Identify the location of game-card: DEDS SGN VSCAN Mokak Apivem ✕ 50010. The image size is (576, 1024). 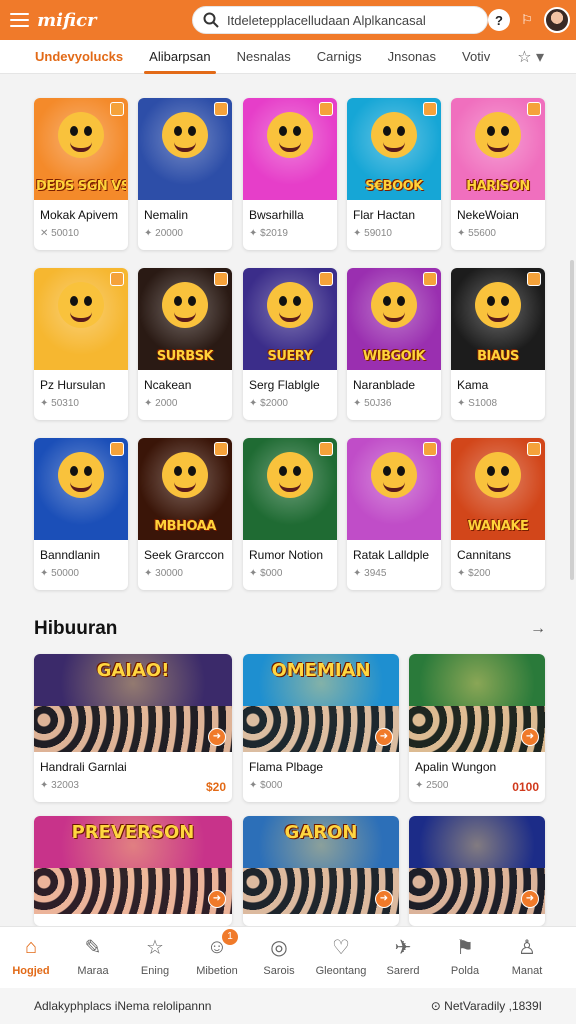
(81, 174).